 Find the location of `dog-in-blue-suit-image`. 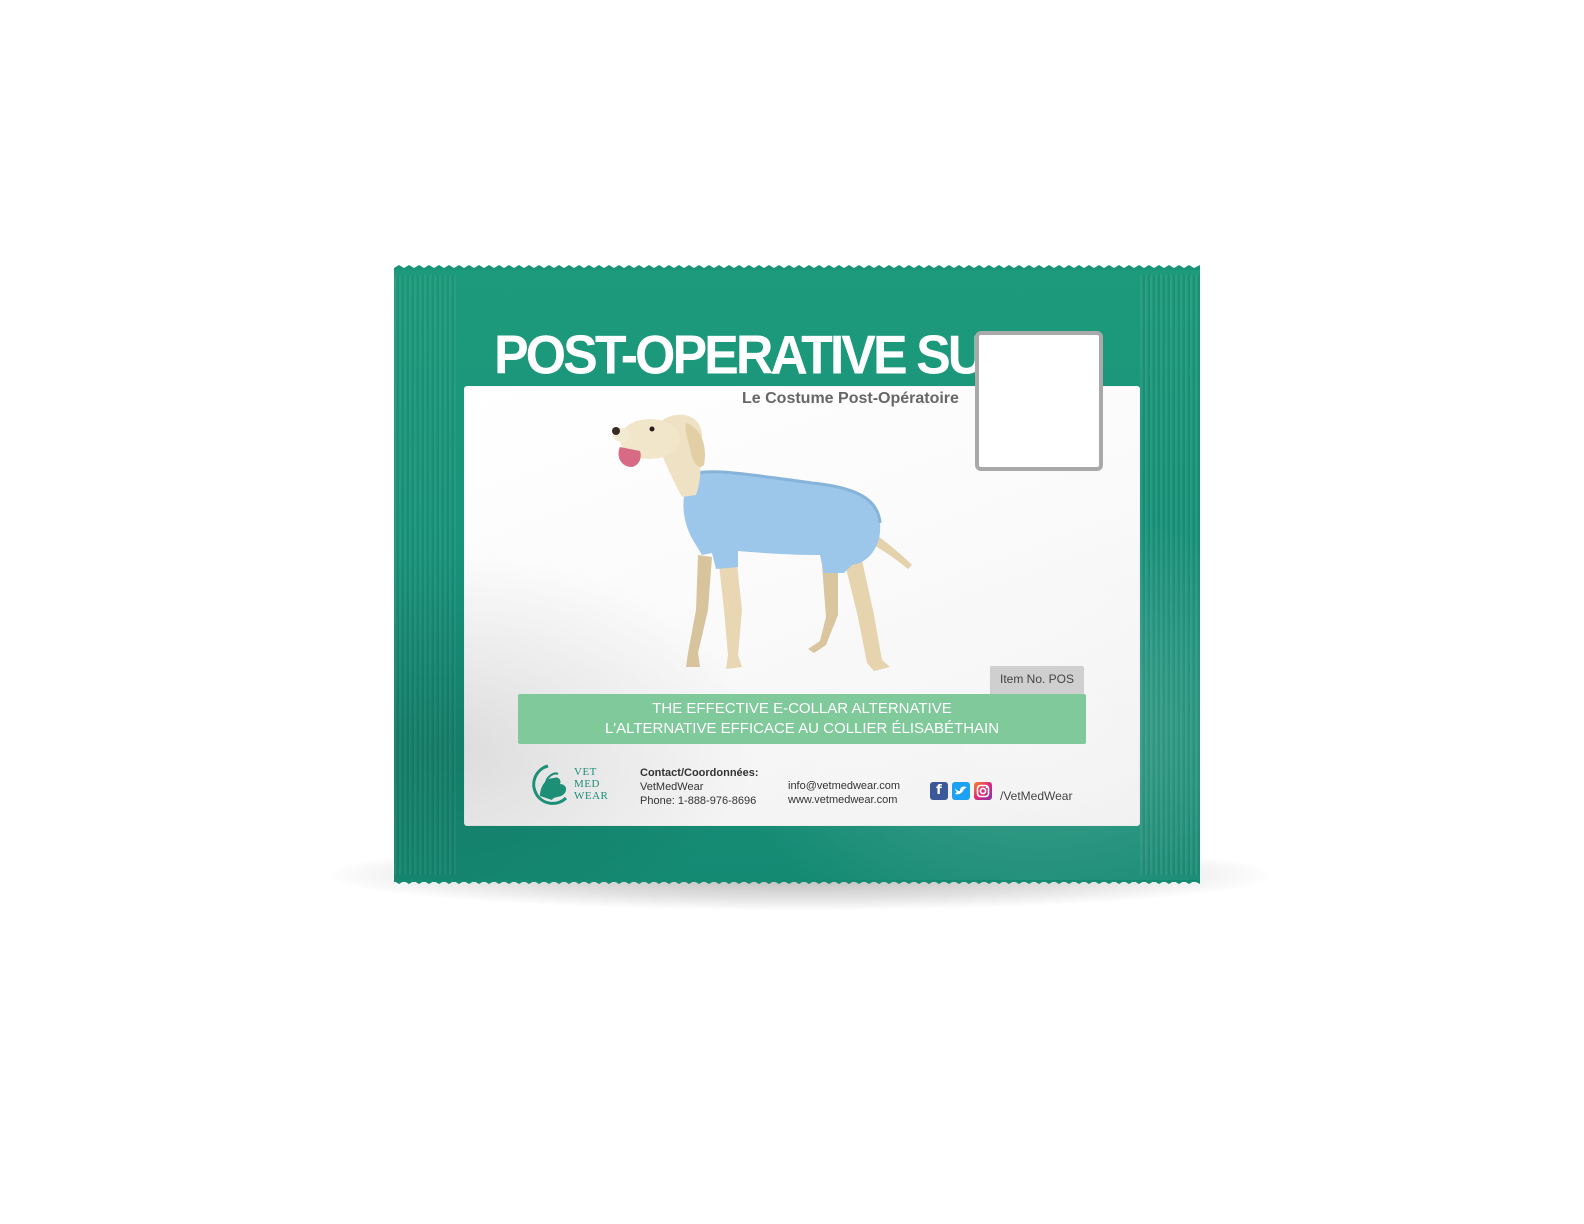

dog-in-blue-suit-image is located at coordinates (762, 542).